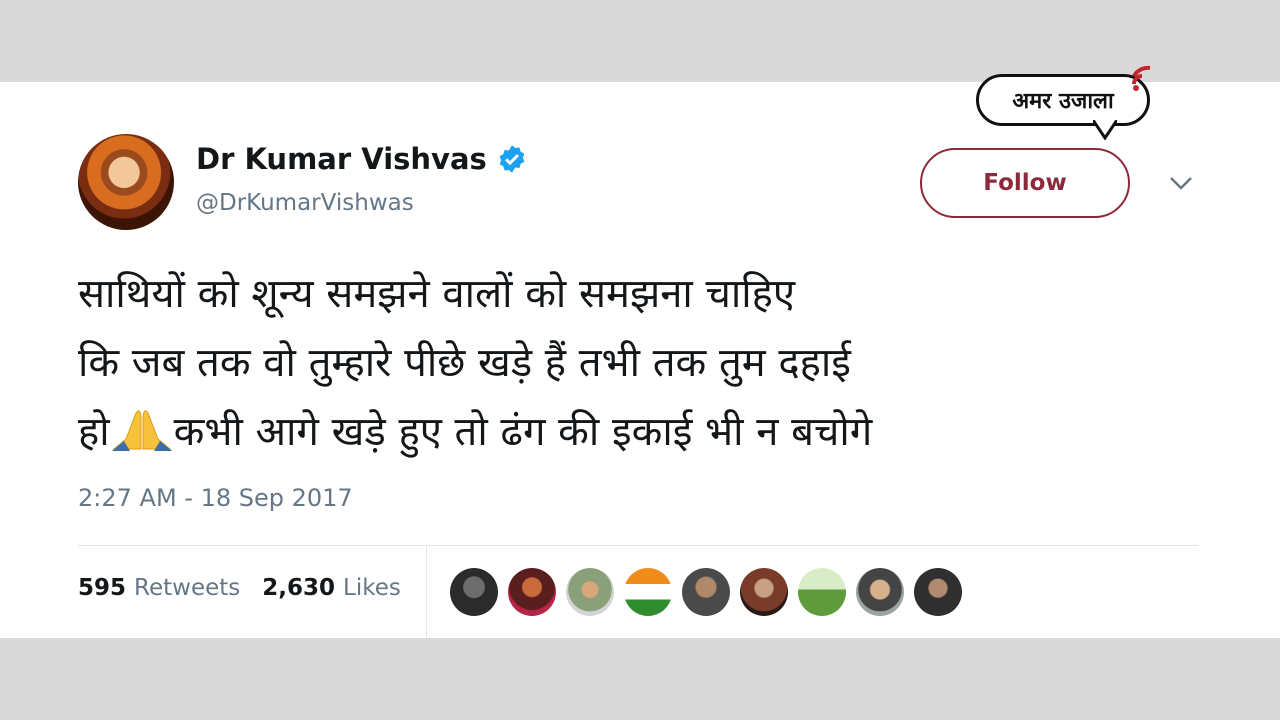  Describe the element at coordinates (341, 159) in the screenshot. I see `display-name: Dr Kumar Vishvas` at that location.